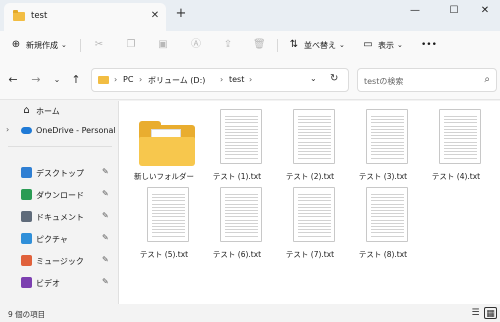 The height and width of the screenshot is (322, 500). I want to click on sort-icon: ⇅, so click(294, 44).